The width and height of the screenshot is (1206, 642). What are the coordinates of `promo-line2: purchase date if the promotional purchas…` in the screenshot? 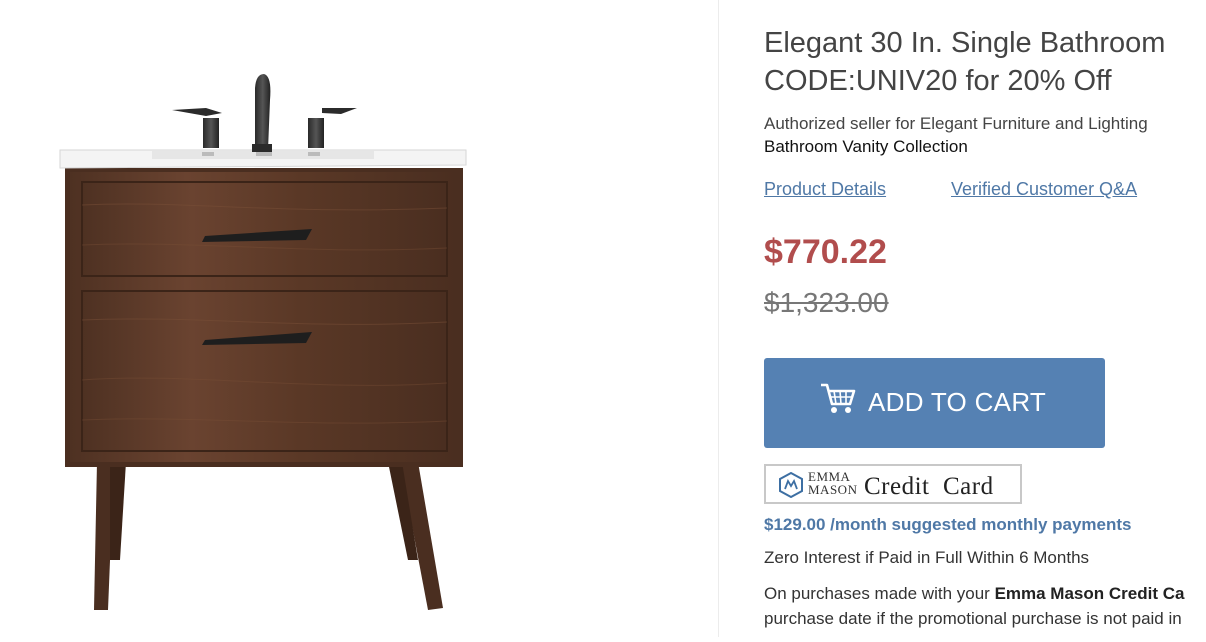 It's located at (973, 618).